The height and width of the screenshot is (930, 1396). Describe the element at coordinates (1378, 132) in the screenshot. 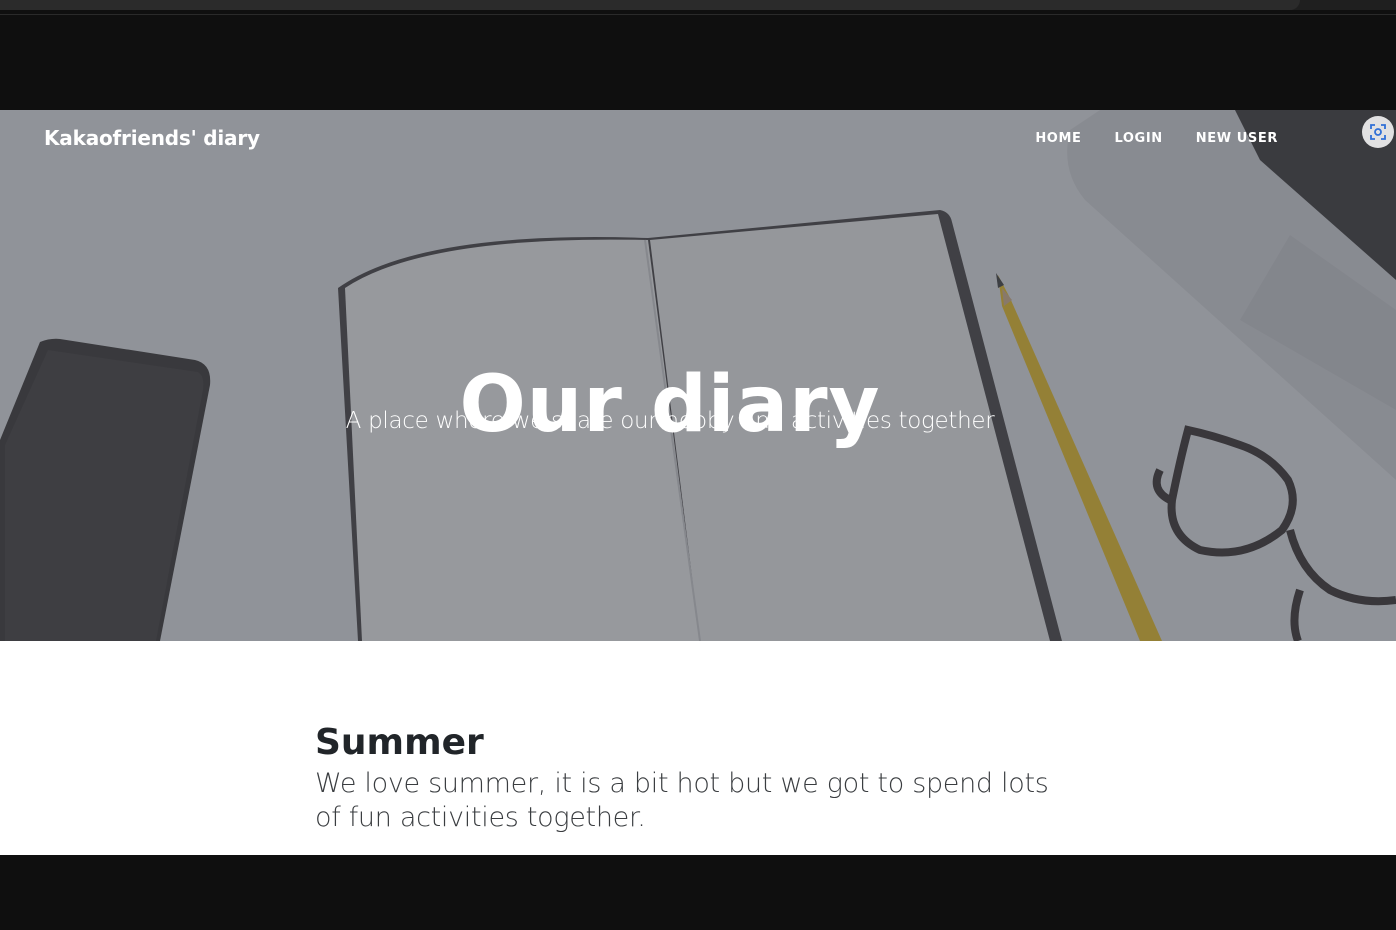

I see `screen-capture-icon` at that location.